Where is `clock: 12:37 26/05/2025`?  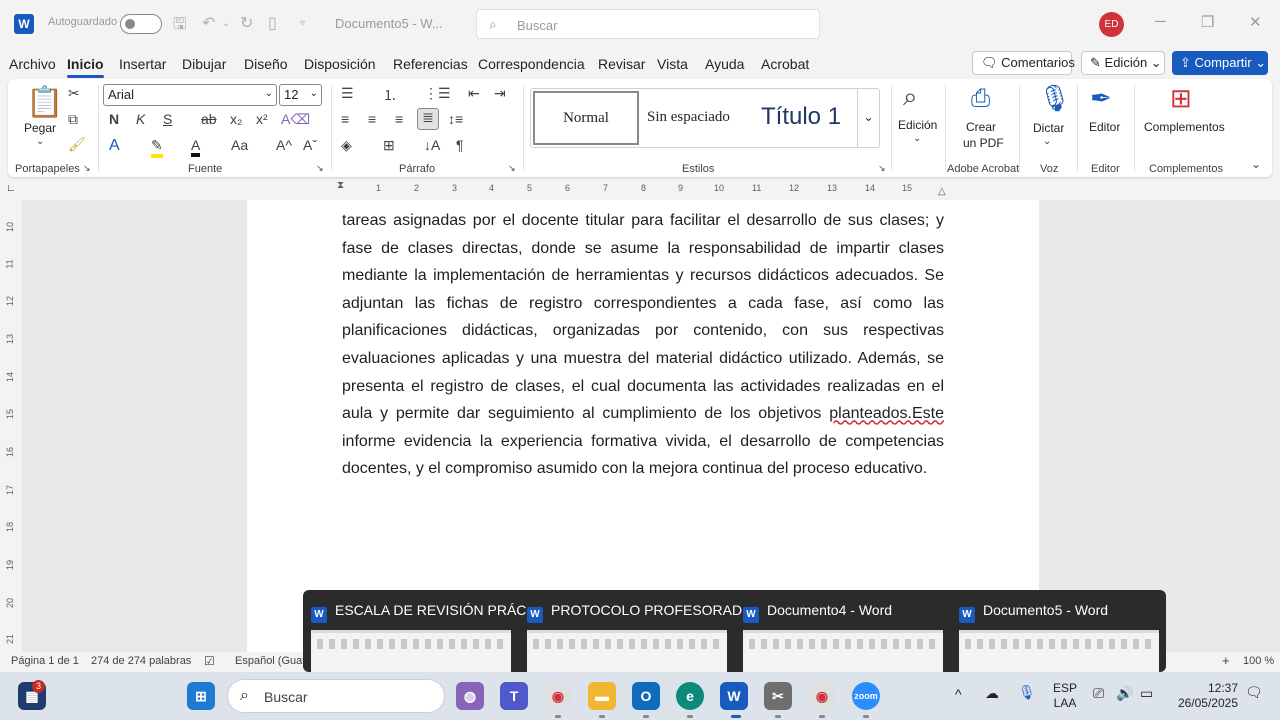 clock: 12:37 26/05/2025 is located at coordinates (1204, 696).